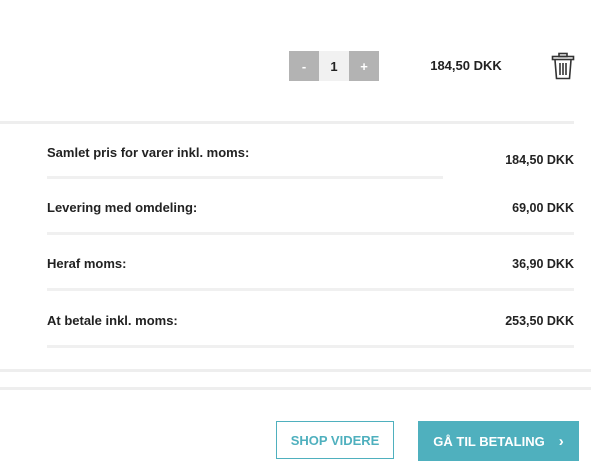 The height and width of the screenshot is (467, 591). Describe the element at coordinates (561, 441) in the screenshot. I see `chevron-right-icon: ›` at that location.